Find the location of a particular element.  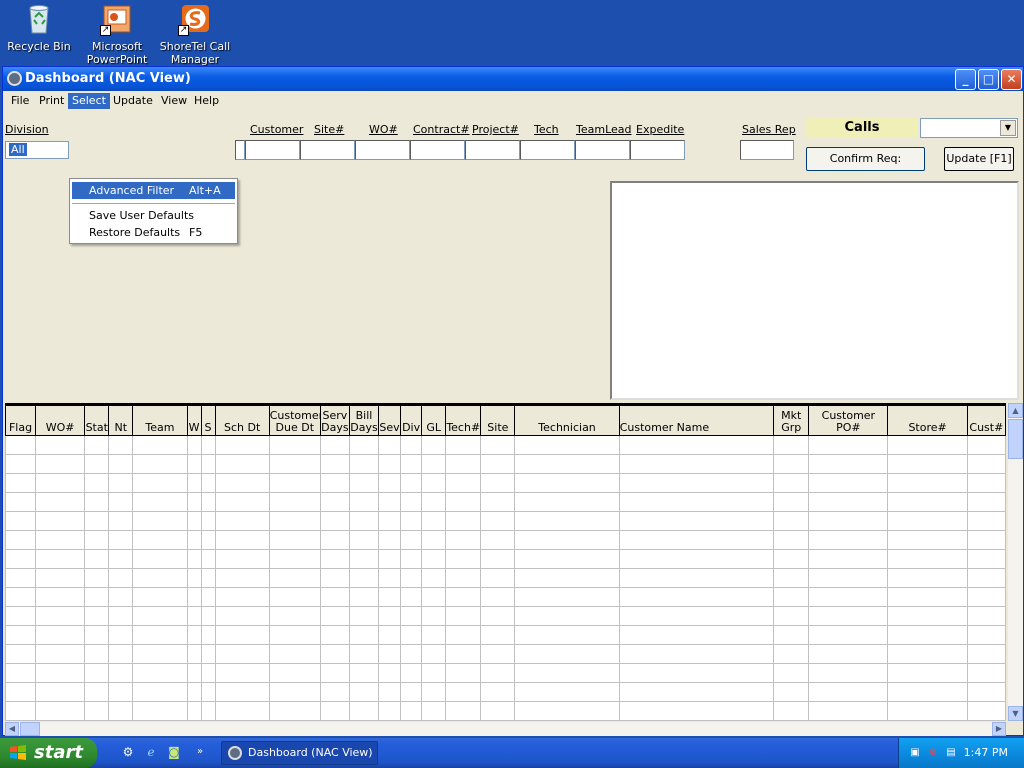

menu-item-restore-defaults: Restore Defaults F5 is located at coordinates (153, 232).